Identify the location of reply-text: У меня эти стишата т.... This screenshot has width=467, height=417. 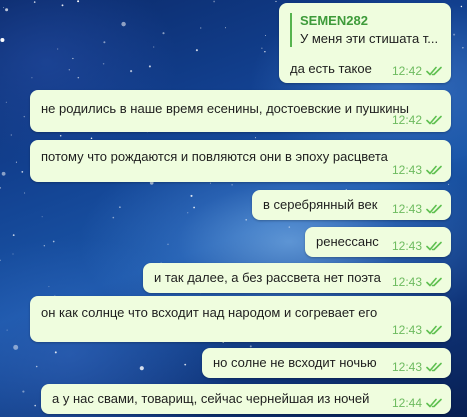
(369, 38).